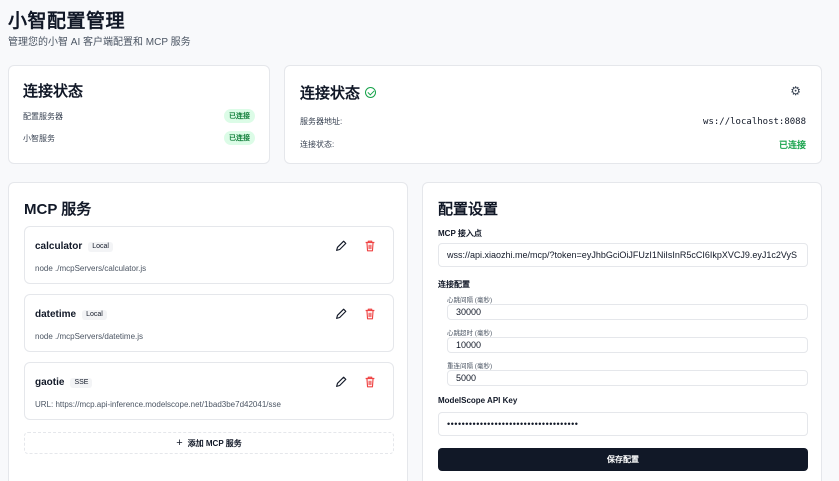 Image resolution: width=839 pixels, height=481 pixels. What do you see at coordinates (179, 443) in the screenshot?
I see `plus-icon: +` at bounding box center [179, 443].